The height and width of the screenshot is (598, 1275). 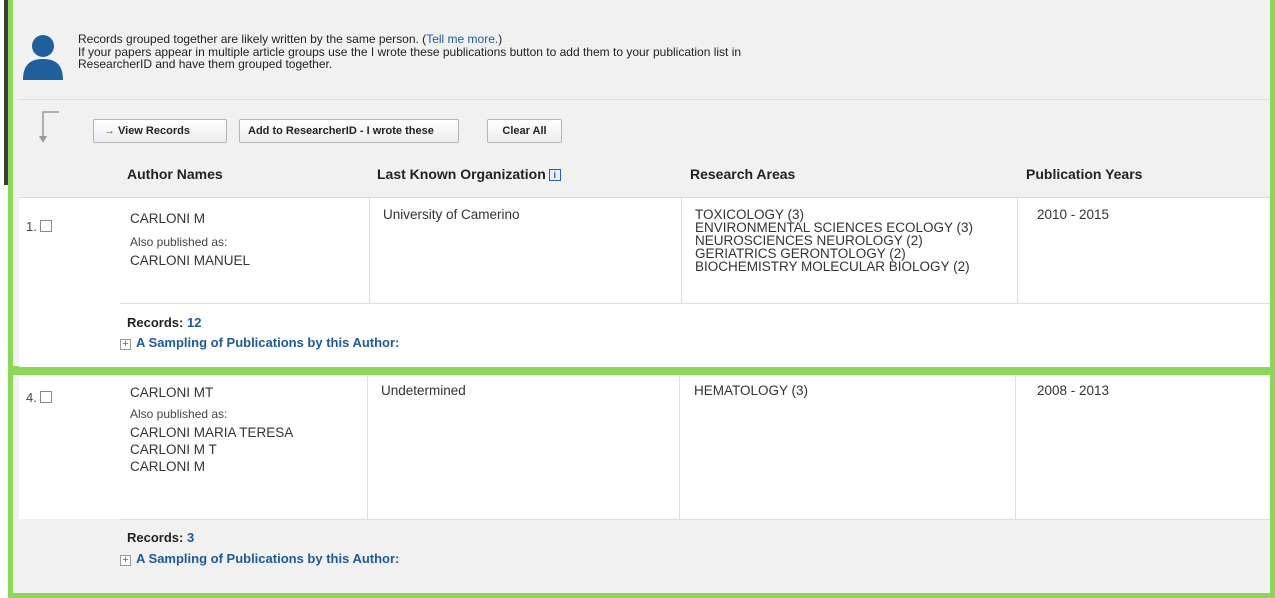 I want to click on row-number: 1., so click(x=31, y=226).